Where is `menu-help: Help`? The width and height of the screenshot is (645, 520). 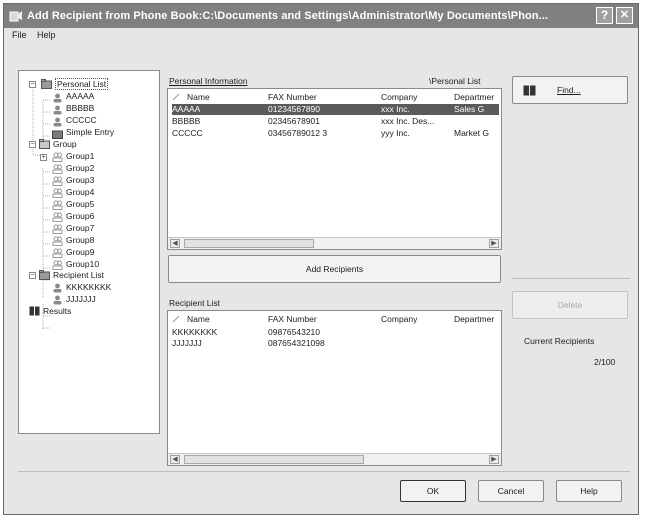
menu-help: Help is located at coordinates (46, 35).